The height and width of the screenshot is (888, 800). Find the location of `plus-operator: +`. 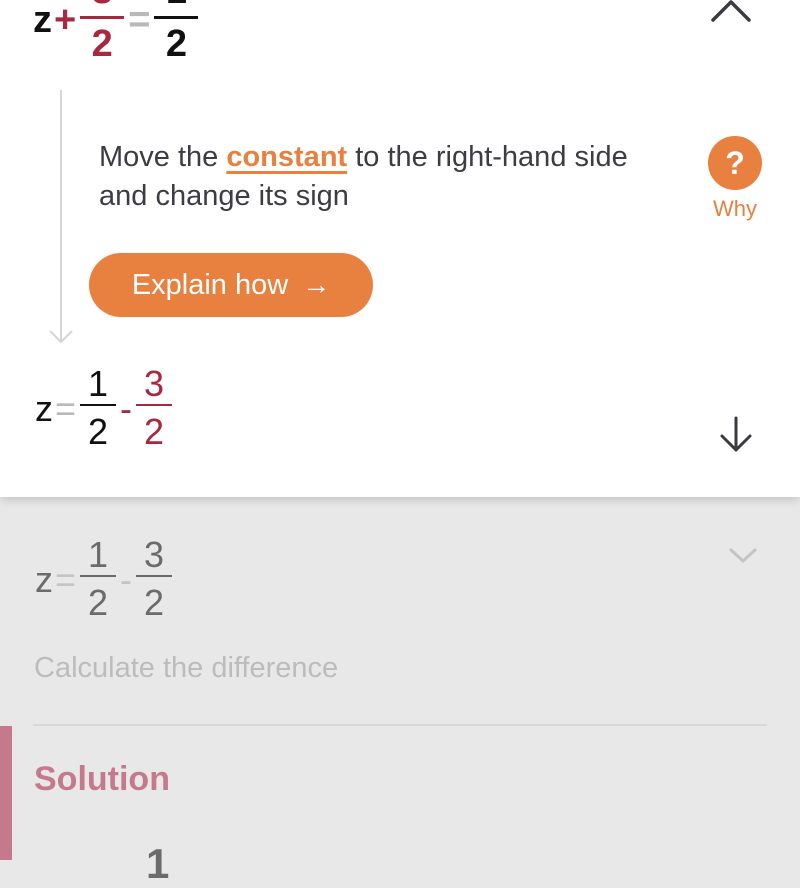

plus-operator: + is located at coordinates (65, 20).